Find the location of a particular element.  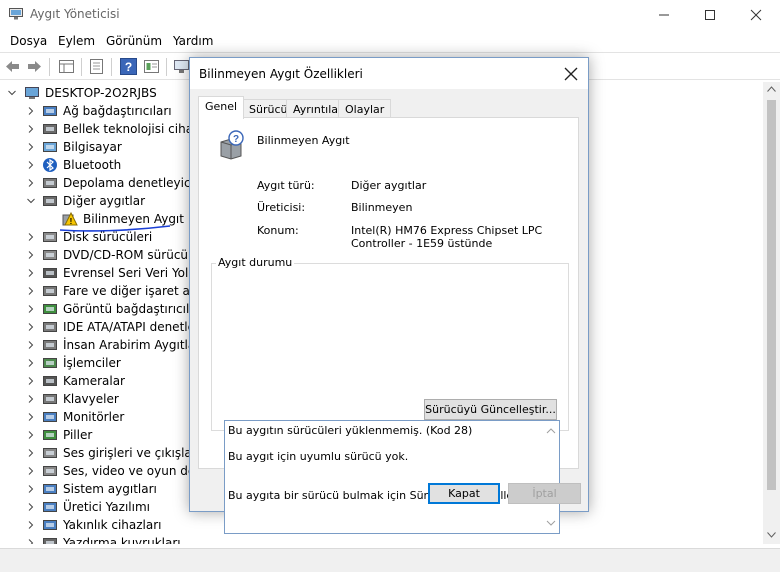

proximity-icon is located at coordinates (50, 525).